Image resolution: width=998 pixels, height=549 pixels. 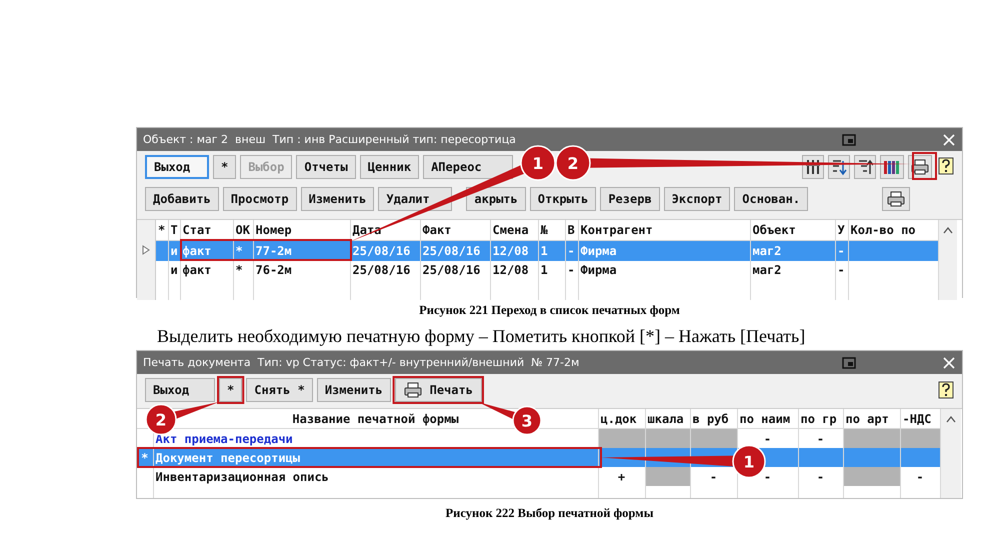 What do you see at coordinates (549, 513) in the screenshot?
I see `figure-caption: Рисунок 222 Выбор печатной формы` at bounding box center [549, 513].